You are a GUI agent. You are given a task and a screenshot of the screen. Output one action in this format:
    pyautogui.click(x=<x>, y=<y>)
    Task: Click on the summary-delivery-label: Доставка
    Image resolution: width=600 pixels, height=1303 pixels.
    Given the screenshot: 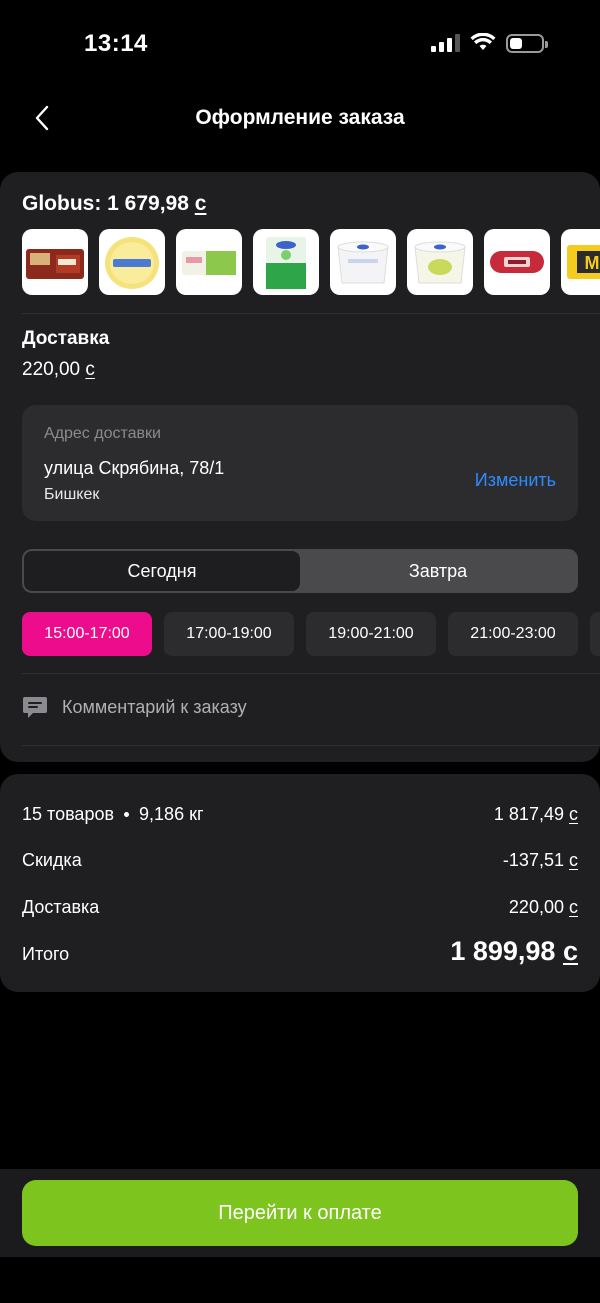 What is the action you would take?
    pyautogui.click(x=61, y=907)
    